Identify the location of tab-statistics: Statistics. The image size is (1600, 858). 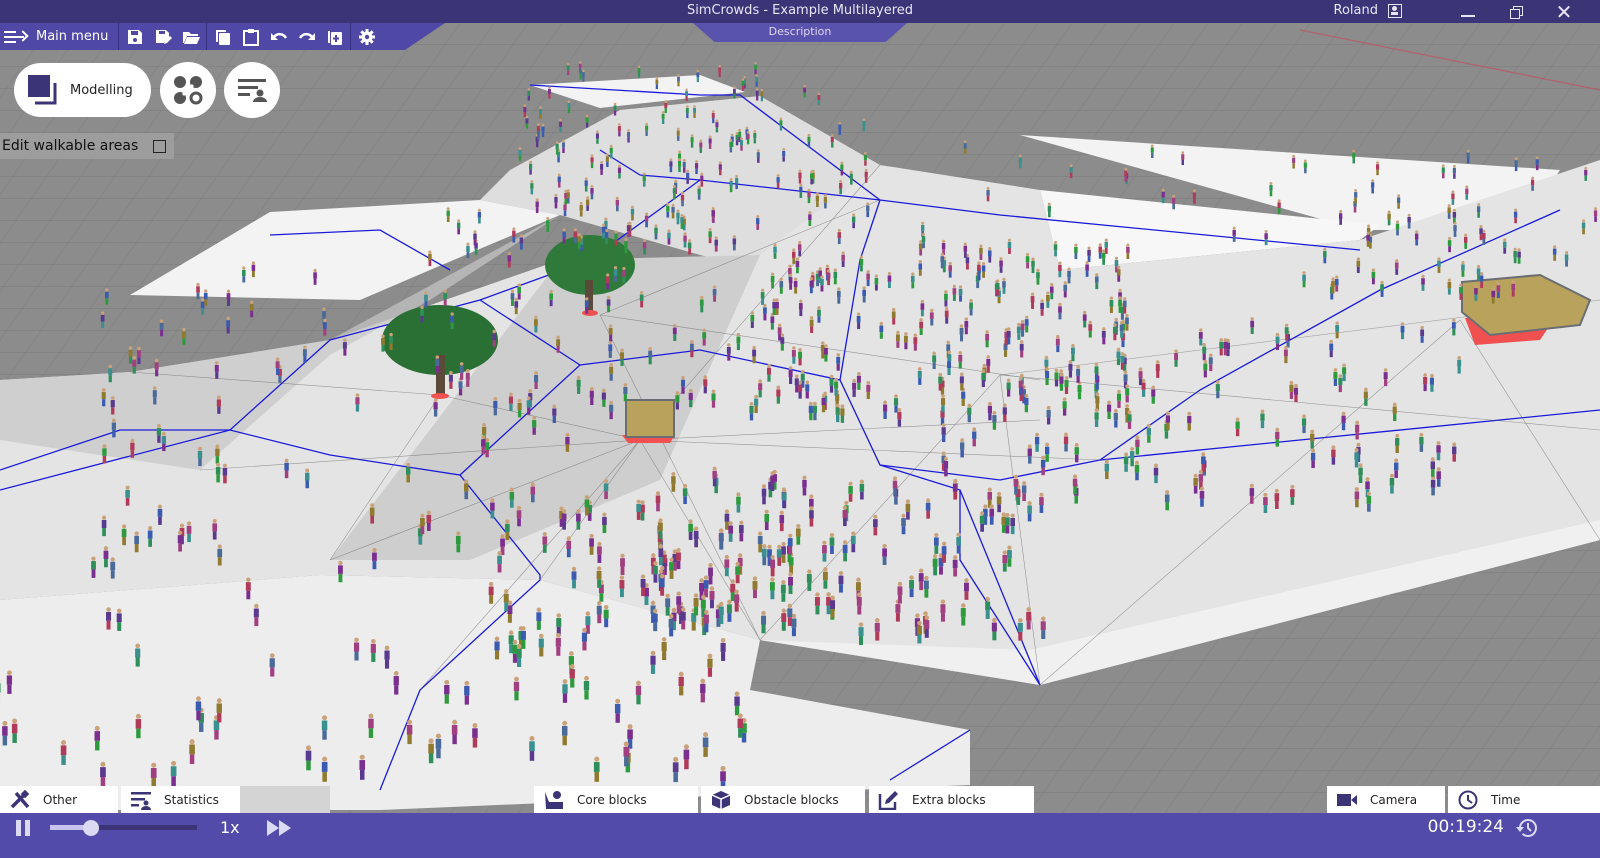
(180, 799).